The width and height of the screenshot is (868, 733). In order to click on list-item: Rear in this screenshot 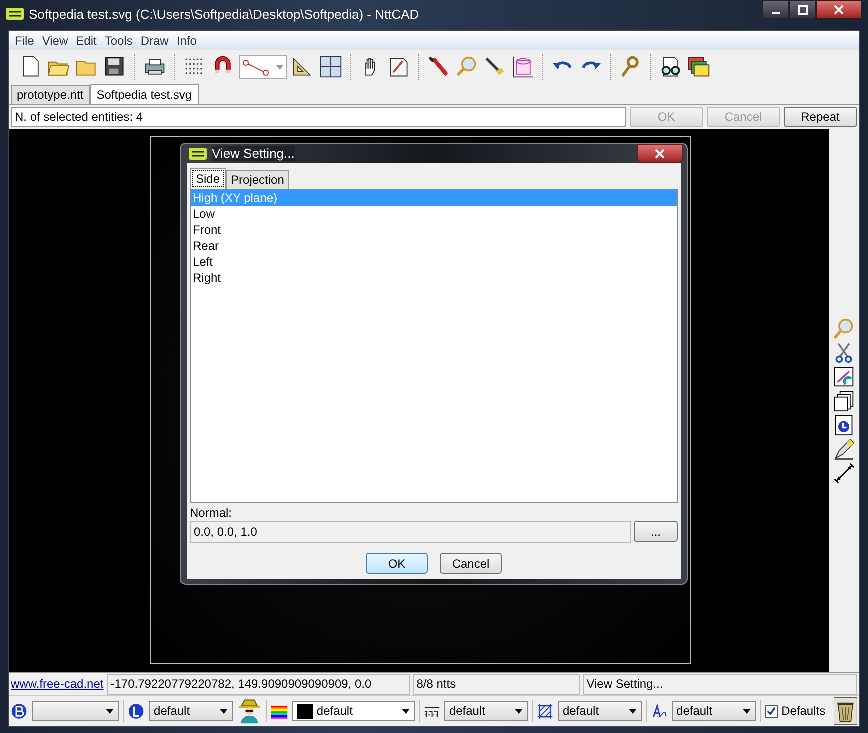, I will do `click(434, 246)`.